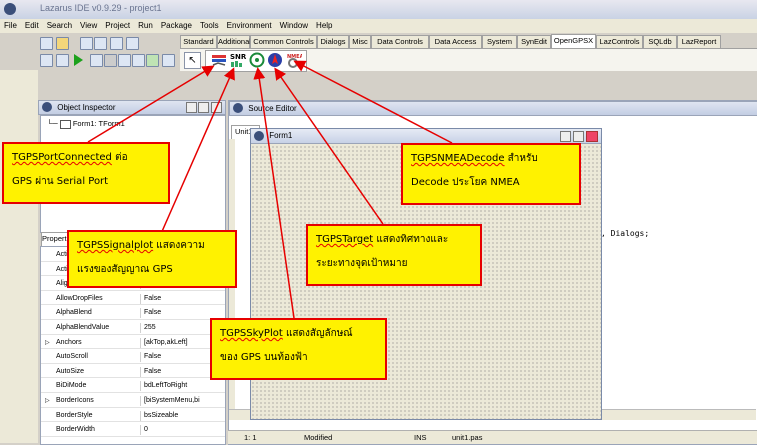 The height and width of the screenshot is (445, 757). Describe the element at coordinates (133, 431) in the screenshot. I see `property-row: BorderWidth 0` at that location.